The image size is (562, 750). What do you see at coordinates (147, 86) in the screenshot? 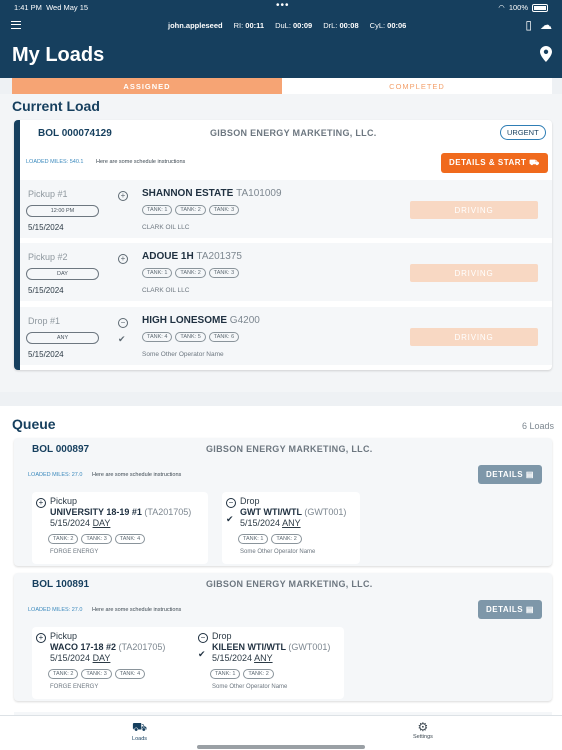
I see `tab-assigned: ASSIGNED` at bounding box center [147, 86].